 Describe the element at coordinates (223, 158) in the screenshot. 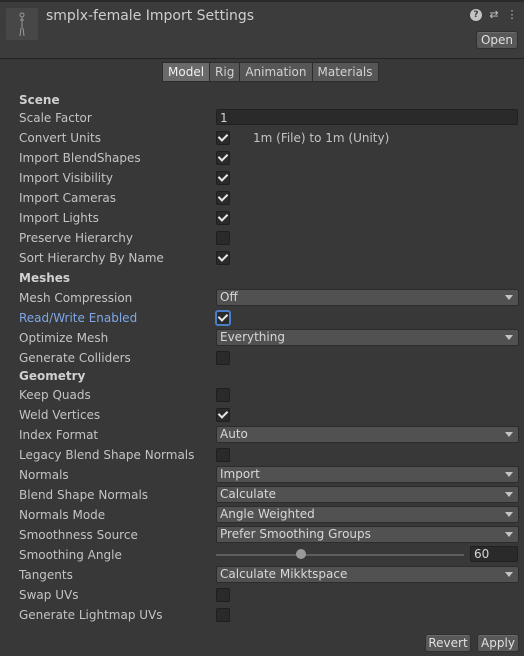

I see `import-blendshapes-checkbox` at that location.